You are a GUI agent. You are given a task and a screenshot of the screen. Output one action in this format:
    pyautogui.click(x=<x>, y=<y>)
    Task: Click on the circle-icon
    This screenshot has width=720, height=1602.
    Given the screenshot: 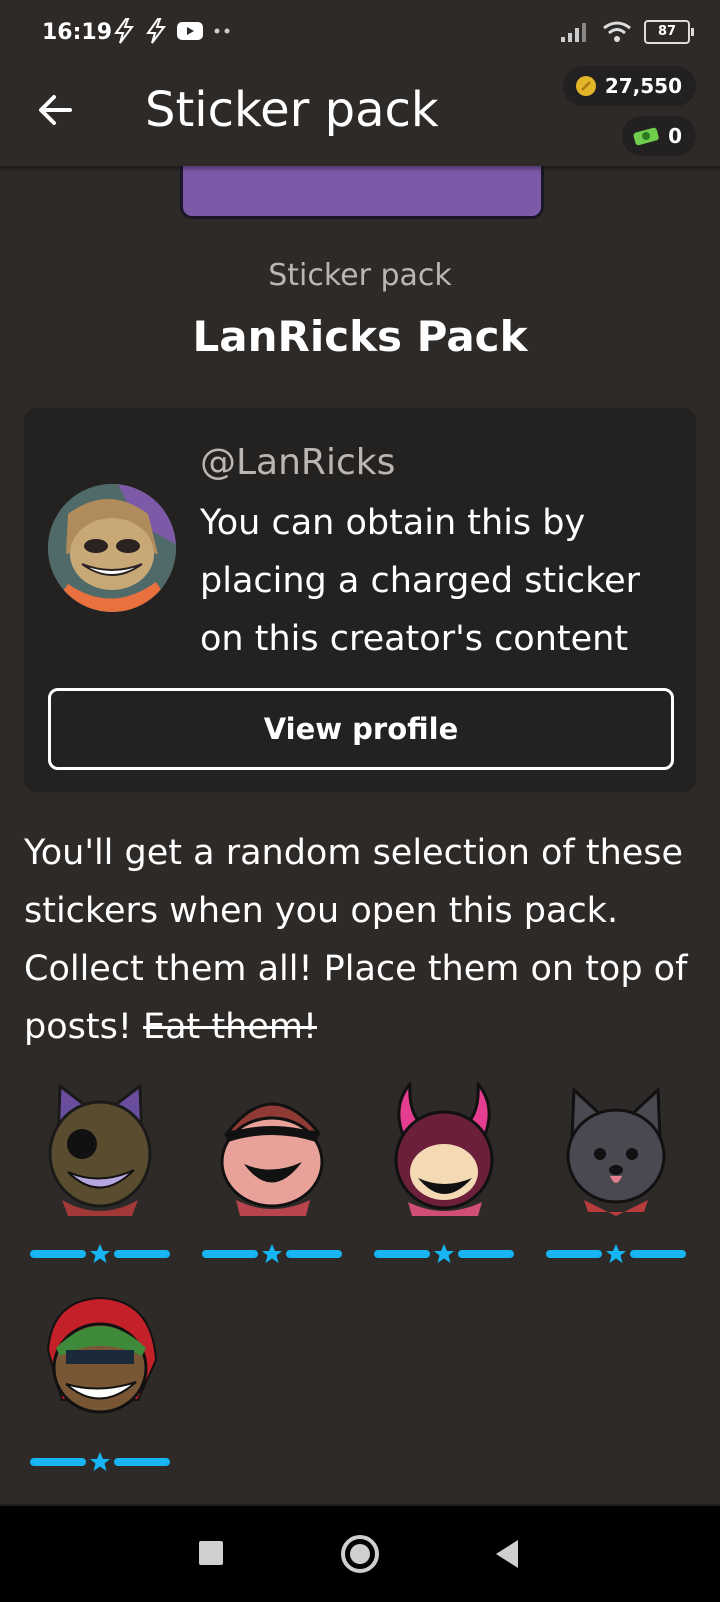 What is the action you would take?
    pyautogui.click(x=360, y=1554)
    